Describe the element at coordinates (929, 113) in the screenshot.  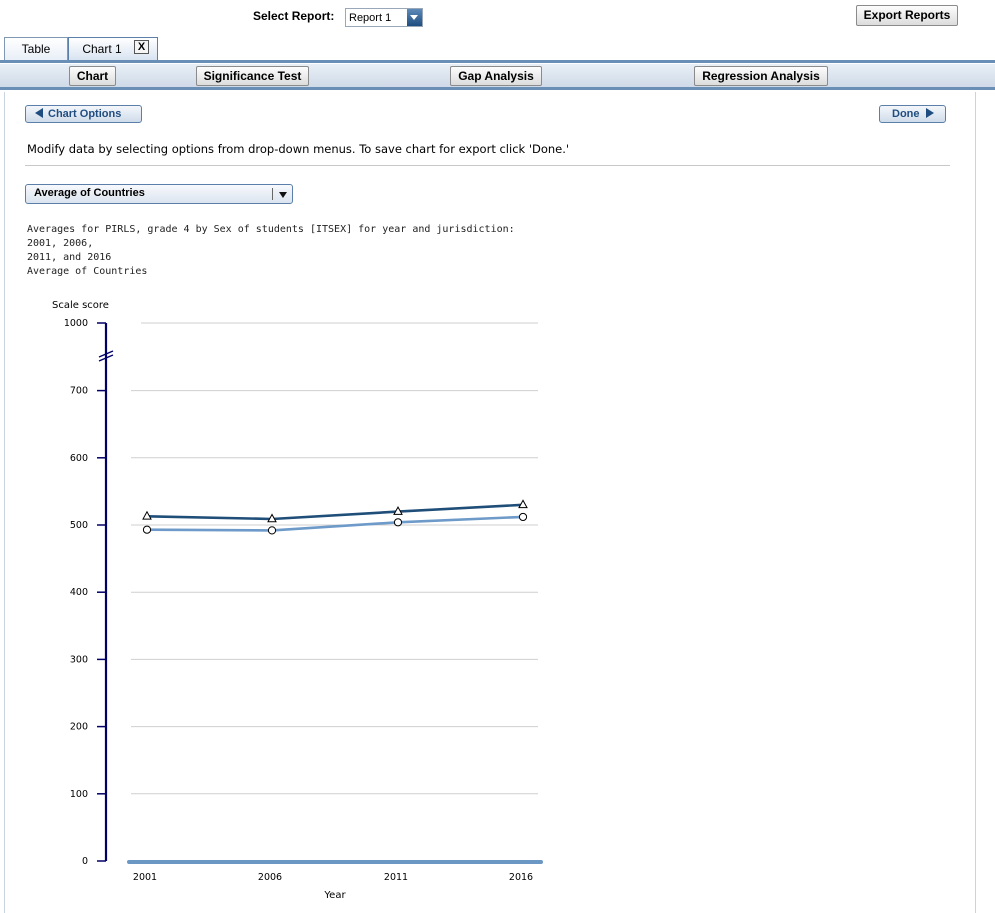
I see `right-arrow-icon` at that location.